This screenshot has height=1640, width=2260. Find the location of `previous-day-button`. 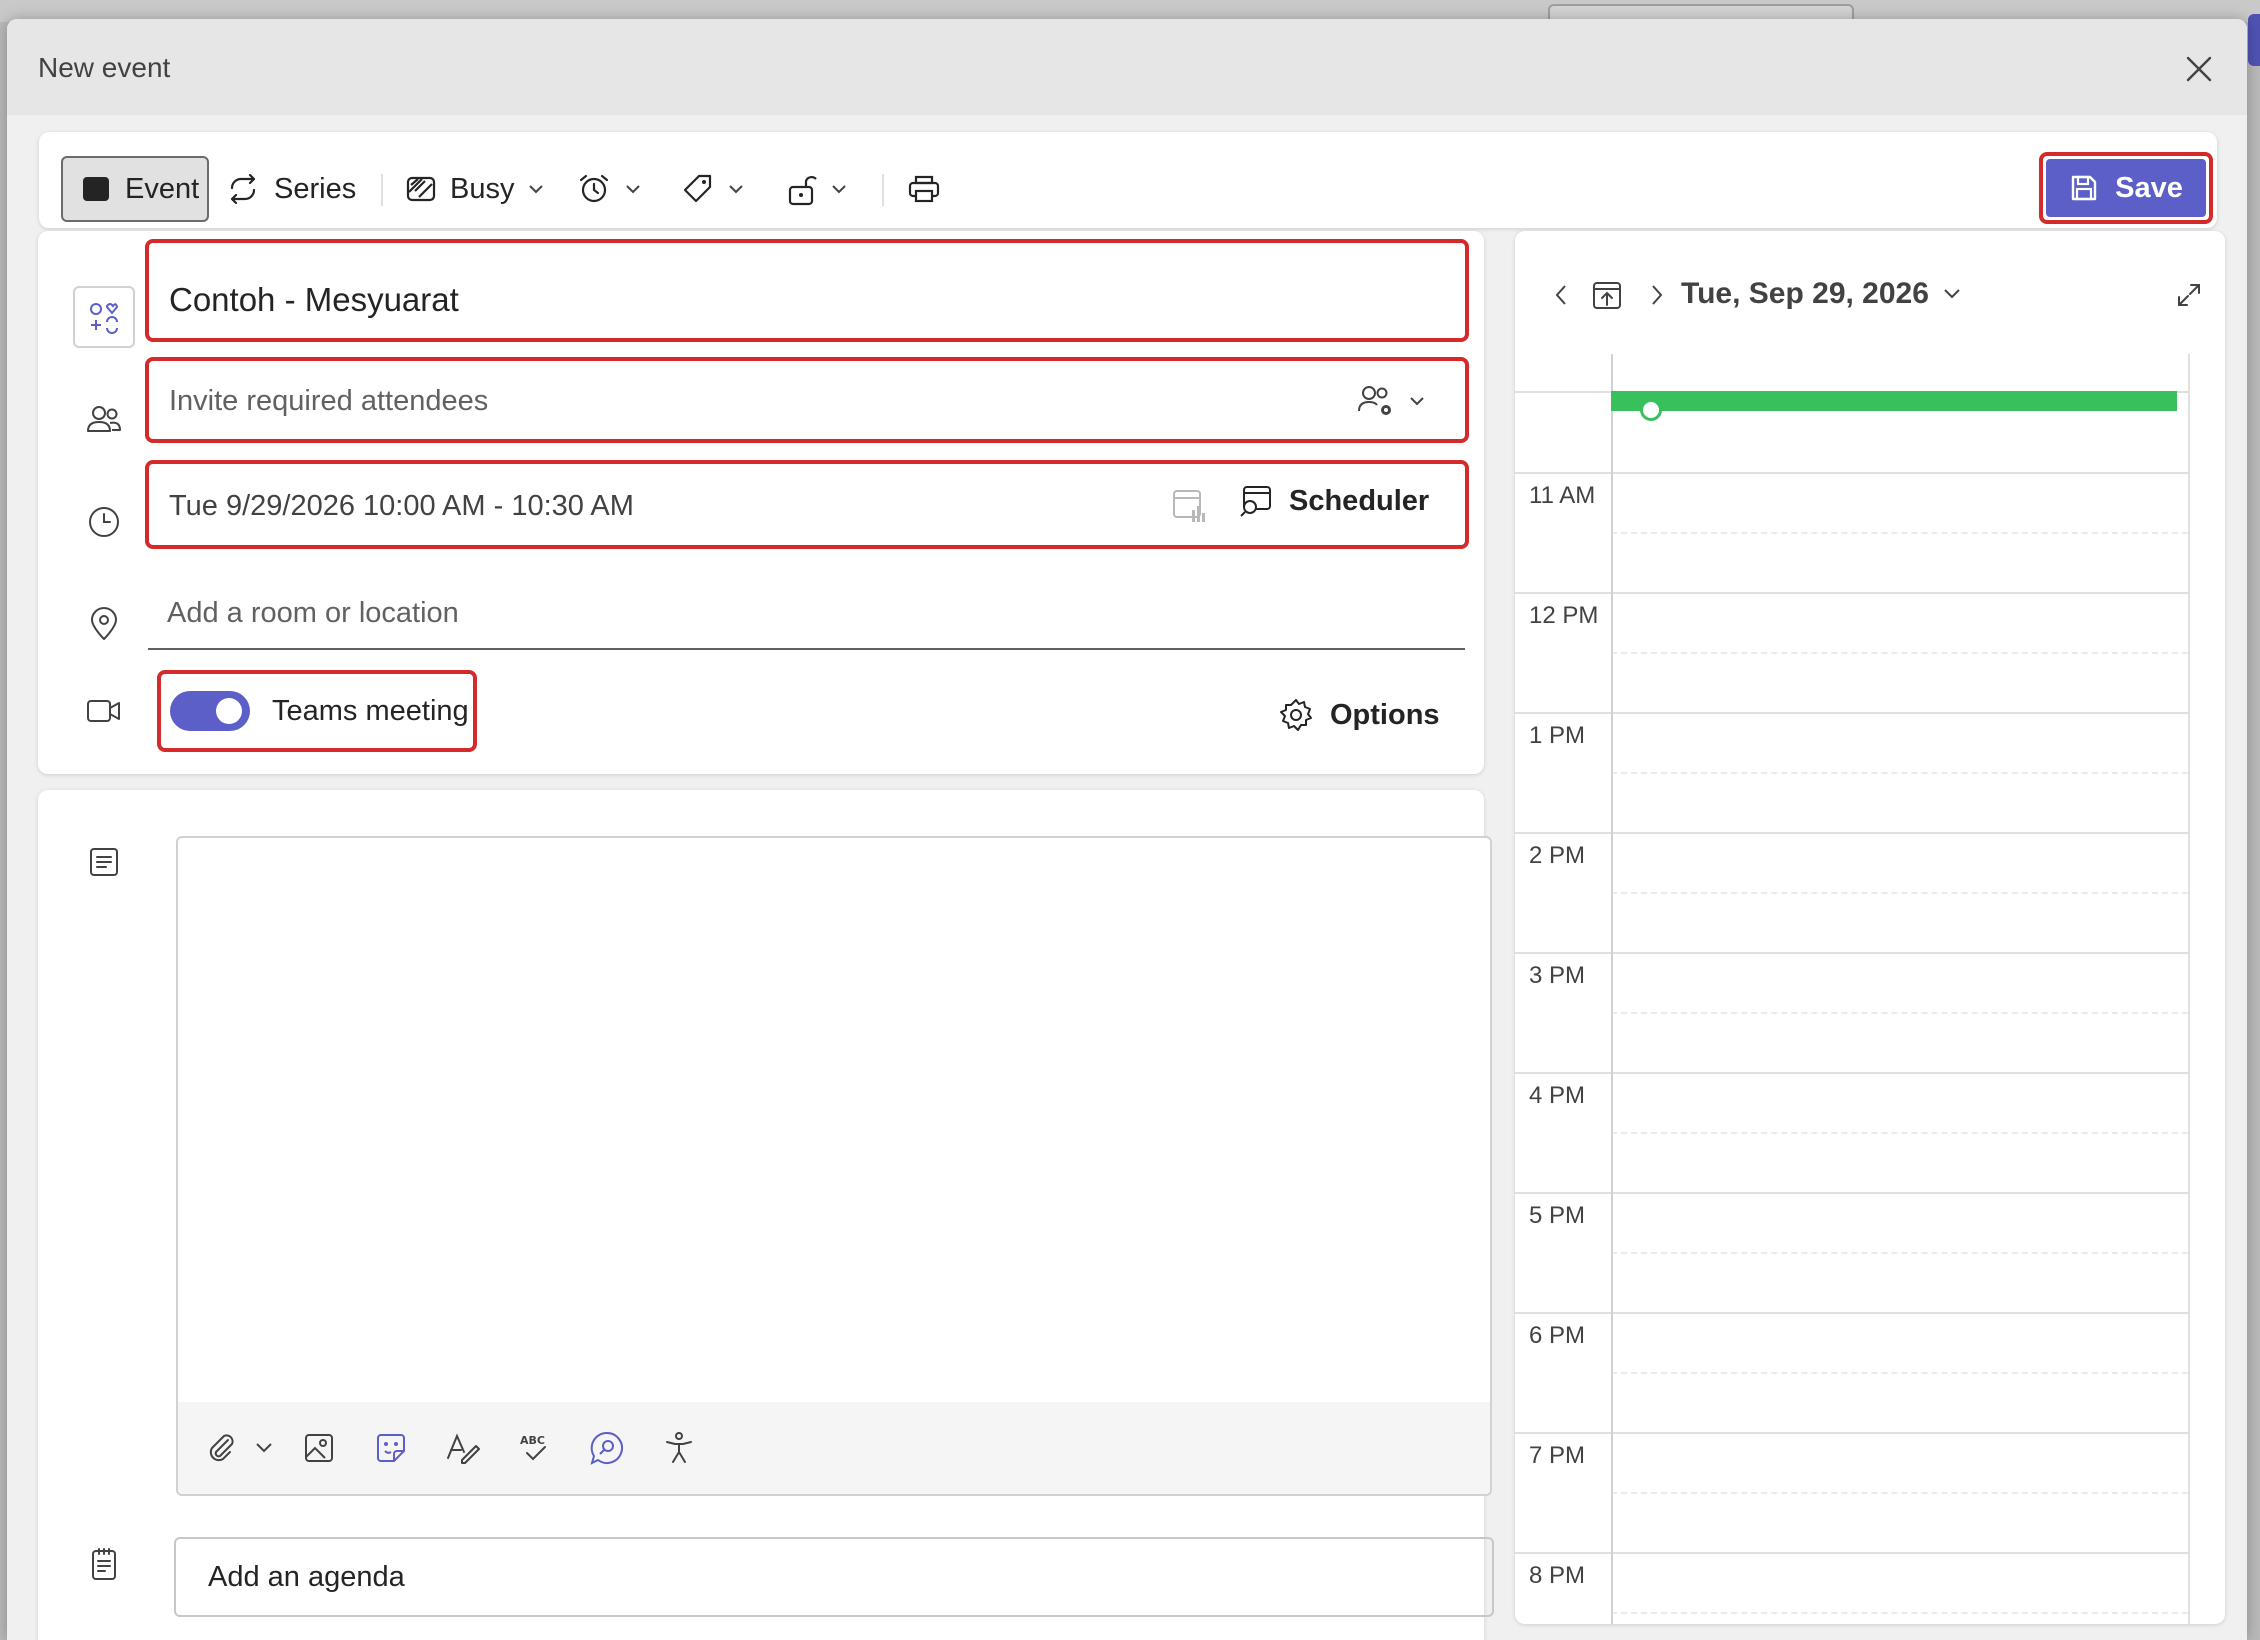

previous-day-button is located at coordinates (1561, 295).